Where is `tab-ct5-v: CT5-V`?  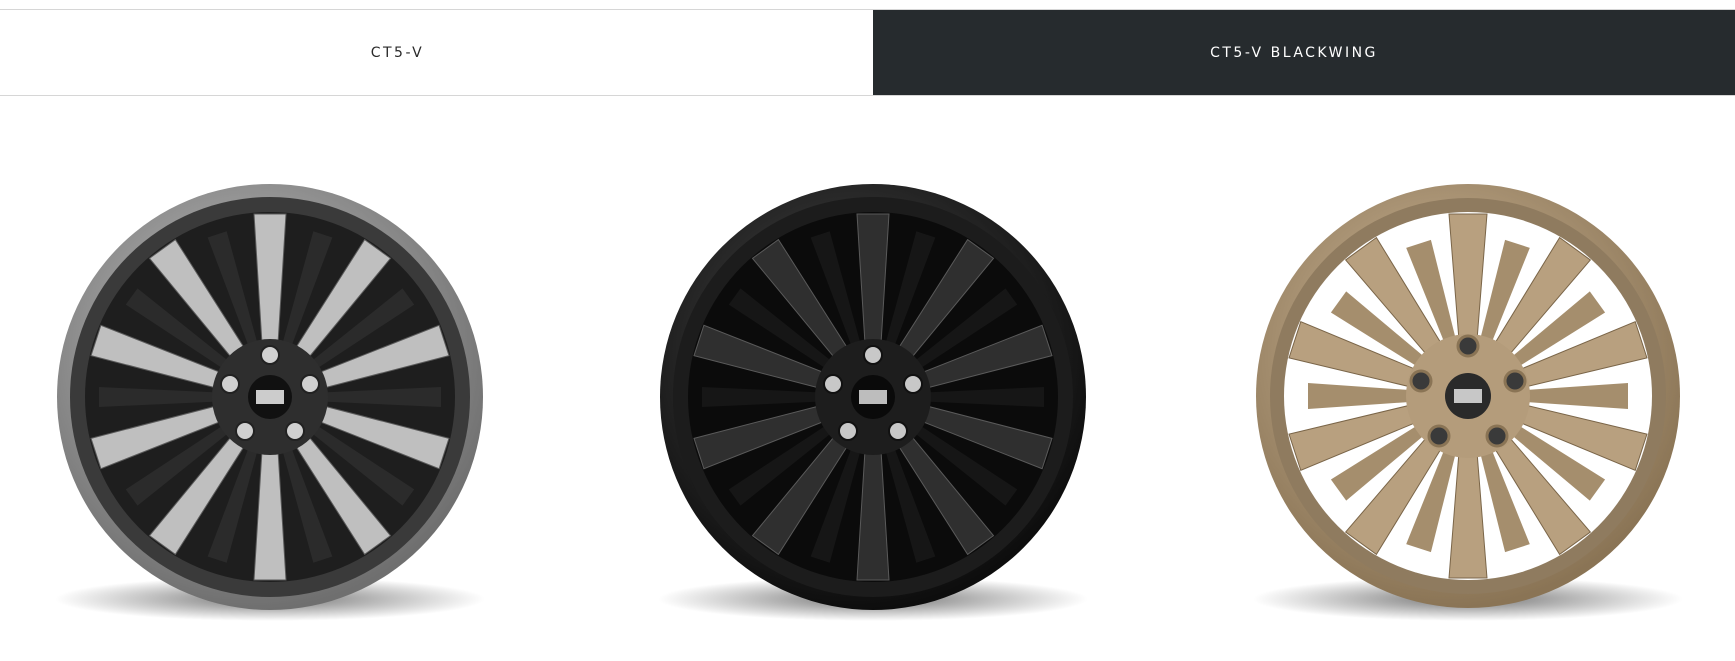 tab-ct5-v: CT5-V is located at coordinates (436, 52).